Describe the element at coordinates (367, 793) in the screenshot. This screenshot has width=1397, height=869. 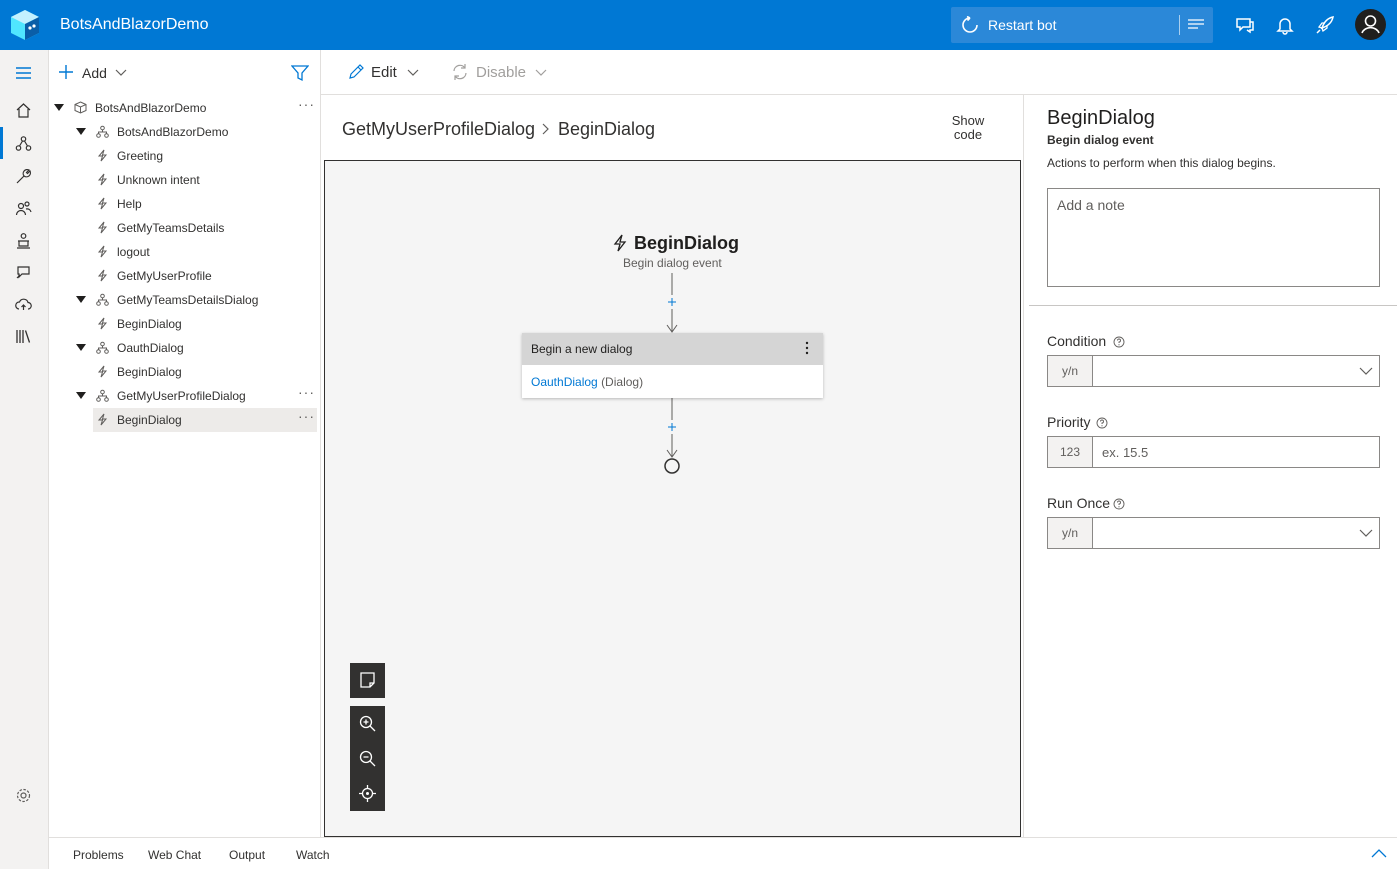
I see `center-view-button` at that location.